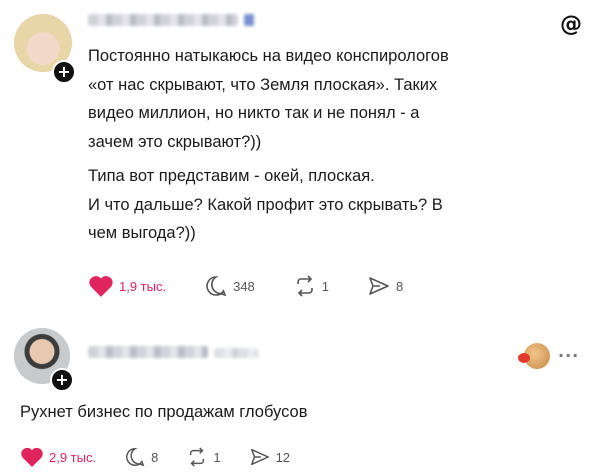 This screenshot has height=475, width=600. Describe the element at coordinates (142, 233) in the screenshot. I see `post-line: чем выгода?))` at that location.